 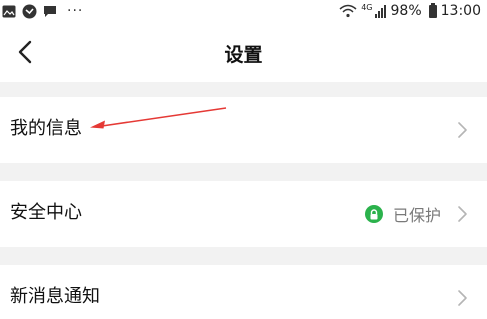 I want to click on shield-app-icon, so click(x=29, y=11).